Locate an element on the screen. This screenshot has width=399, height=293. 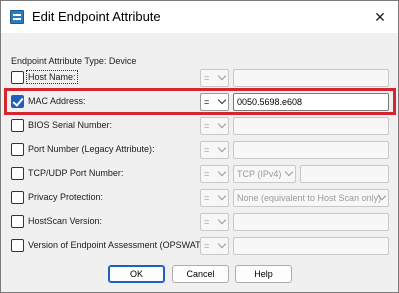
attribute-type-label: Endpoint Attribute Type: Device is located at coordinates (74, 61).